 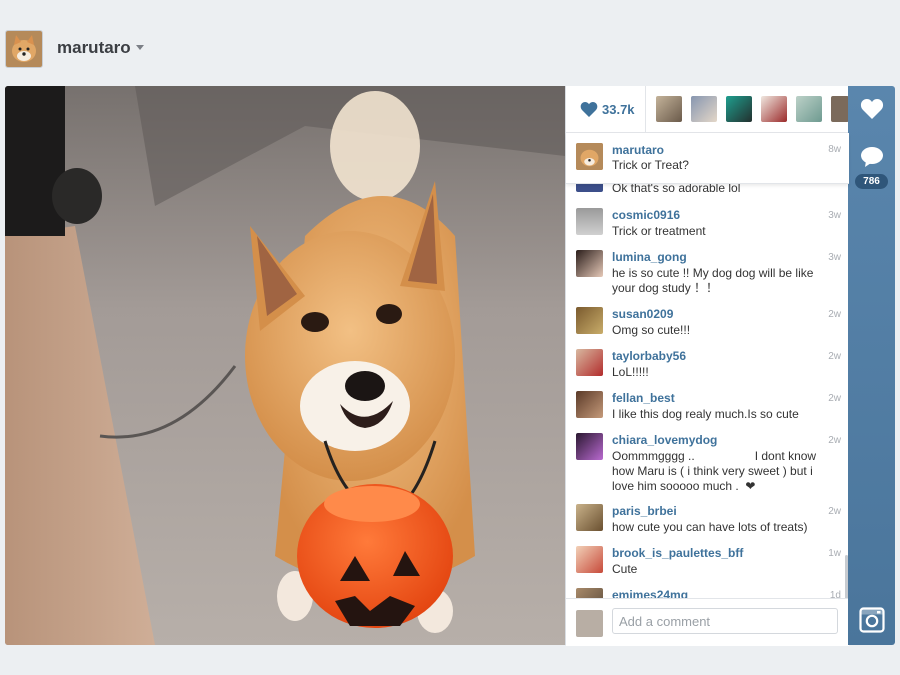 What do you see at coordinates (834, 149) in the screenshot?
I see `caption-time: 8w` at bounding box center [834, 149].